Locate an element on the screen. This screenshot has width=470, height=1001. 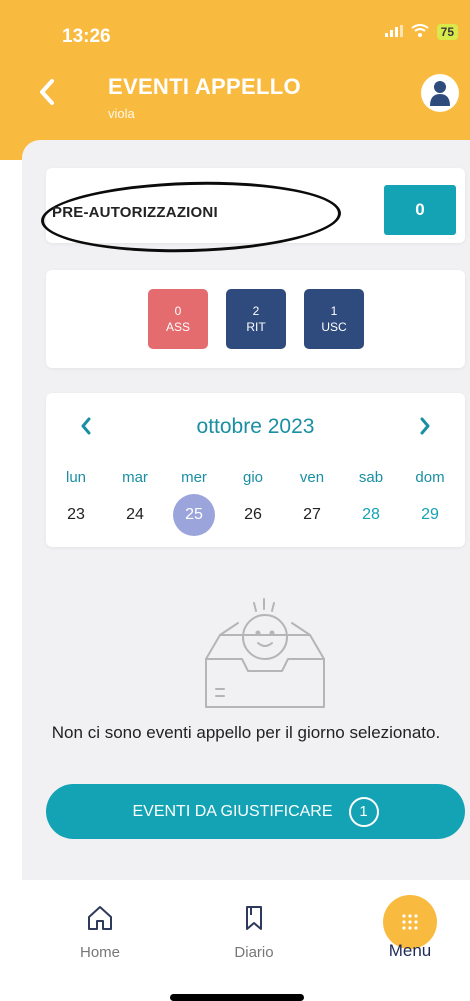
badge-rit: 2 RIT is located at coordinates (256, 319).